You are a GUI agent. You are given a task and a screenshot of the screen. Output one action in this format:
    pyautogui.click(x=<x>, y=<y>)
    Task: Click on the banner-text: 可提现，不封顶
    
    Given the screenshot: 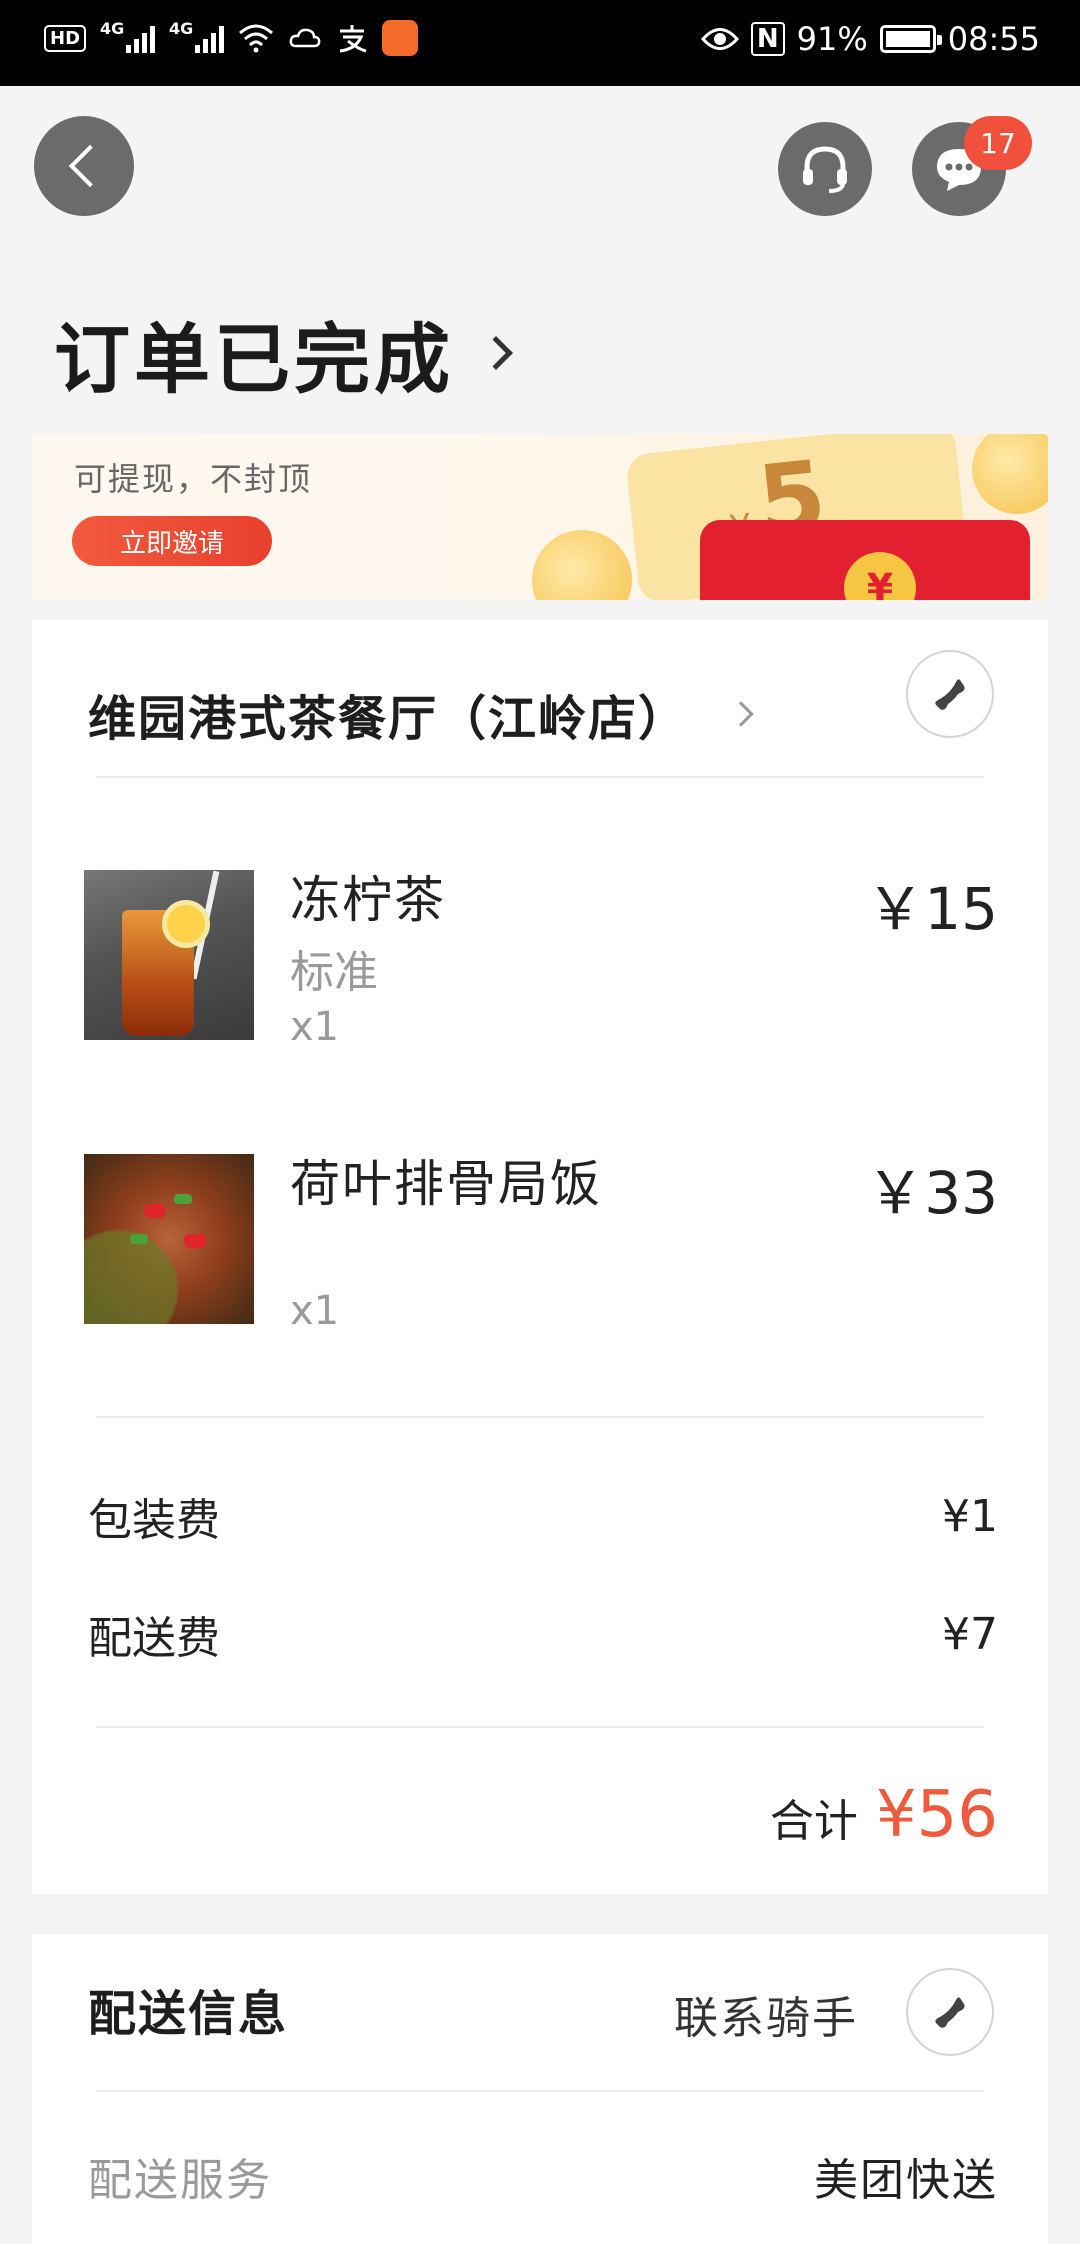 What is the action you would take?
    pyautogui.click(x=193, y=479)
    